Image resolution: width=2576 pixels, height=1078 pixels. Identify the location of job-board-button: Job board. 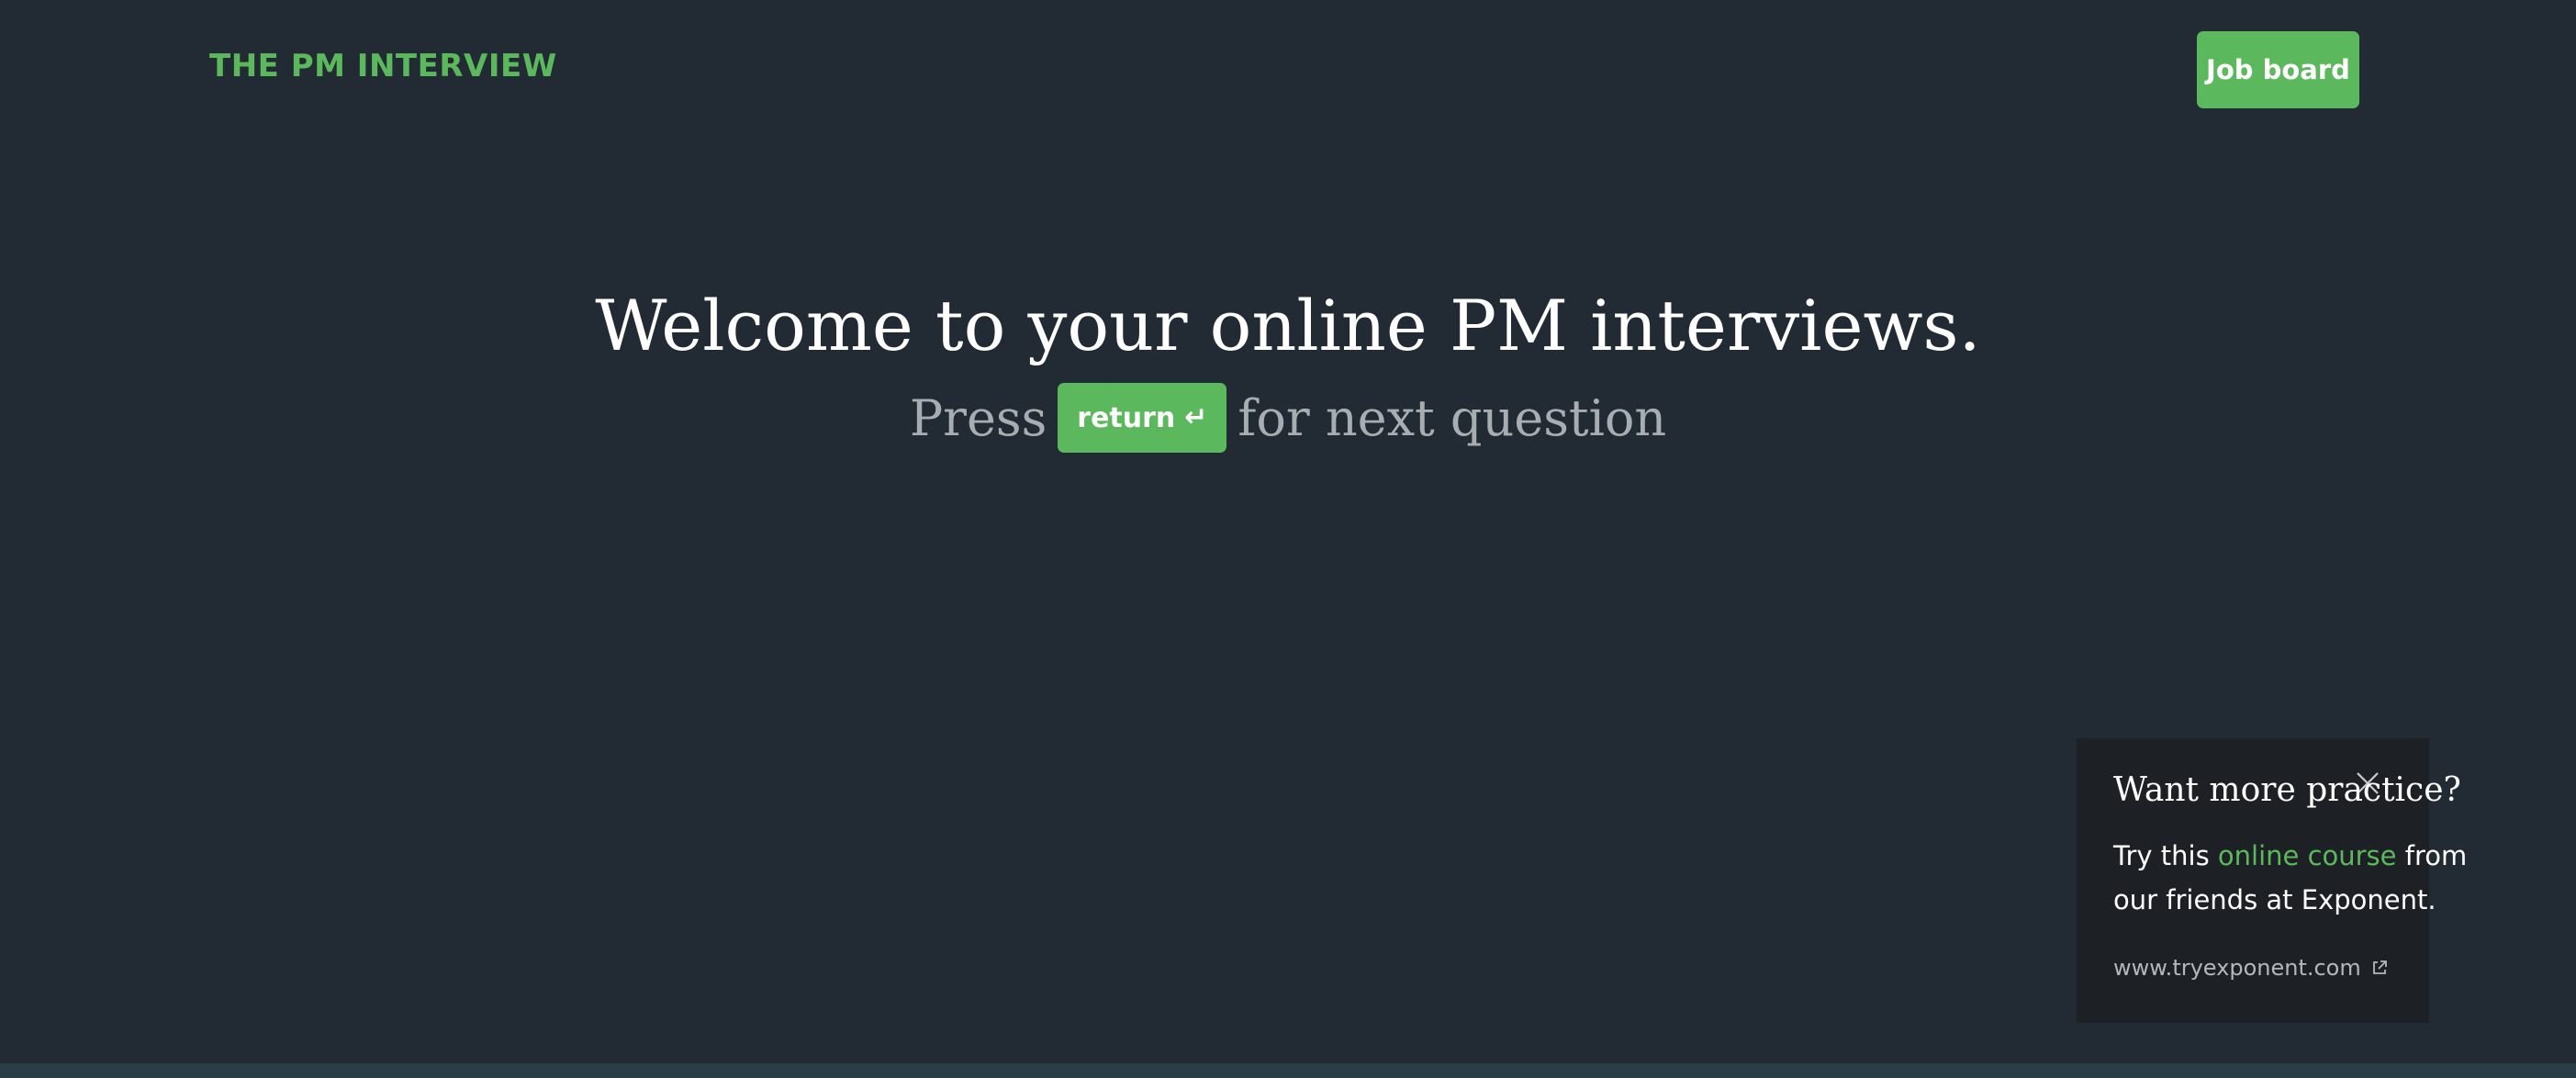
(2278, 69).